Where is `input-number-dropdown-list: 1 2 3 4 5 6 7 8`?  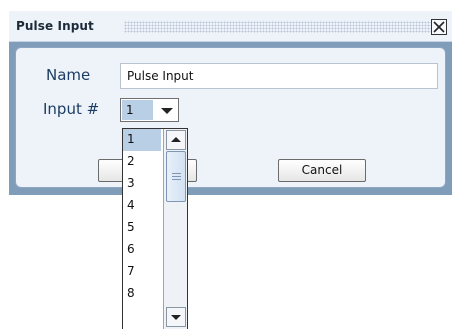
input-number-dropdown-list: 1 2 3 4 5 6 7 8 is located at coordinates (155, 228).